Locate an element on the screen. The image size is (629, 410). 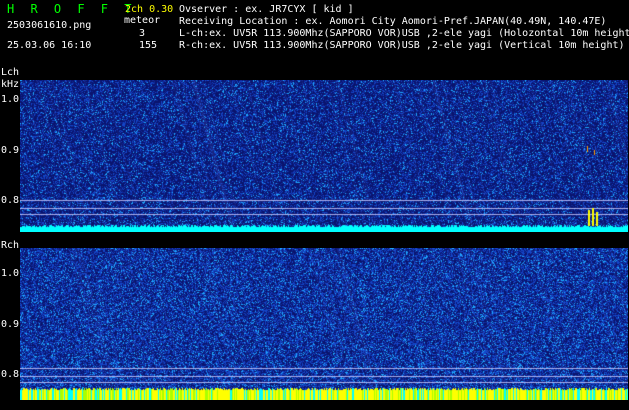
rch-ytick-2: 0.9 is located at coordinates (10, 324).